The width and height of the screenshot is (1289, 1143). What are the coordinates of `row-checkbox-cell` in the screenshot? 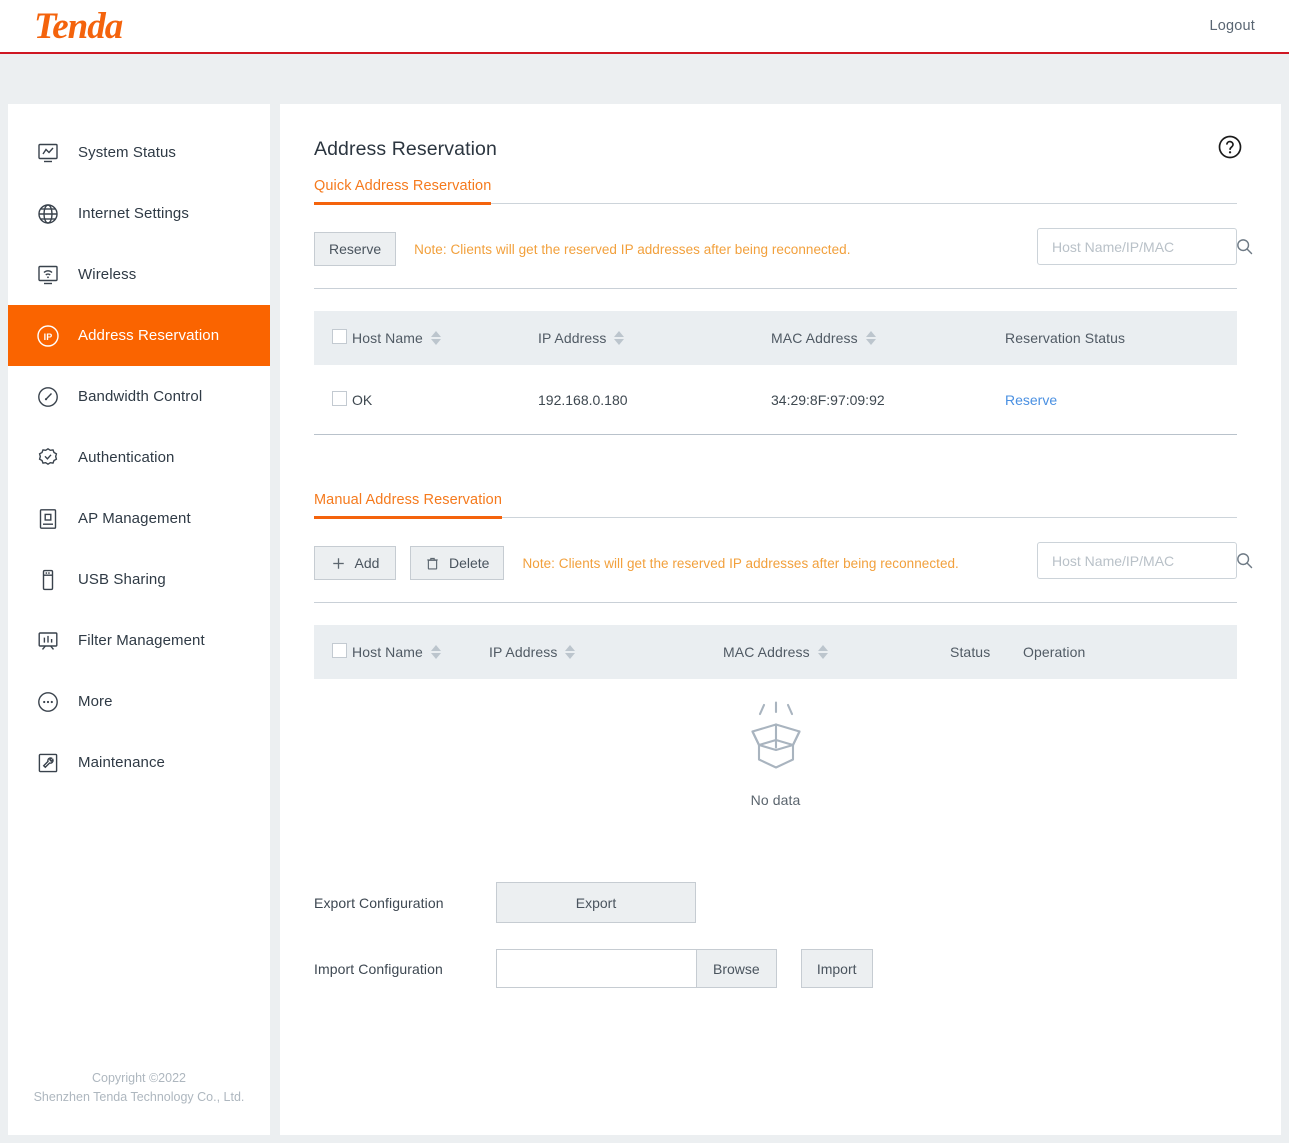 It's located at (333, 399).